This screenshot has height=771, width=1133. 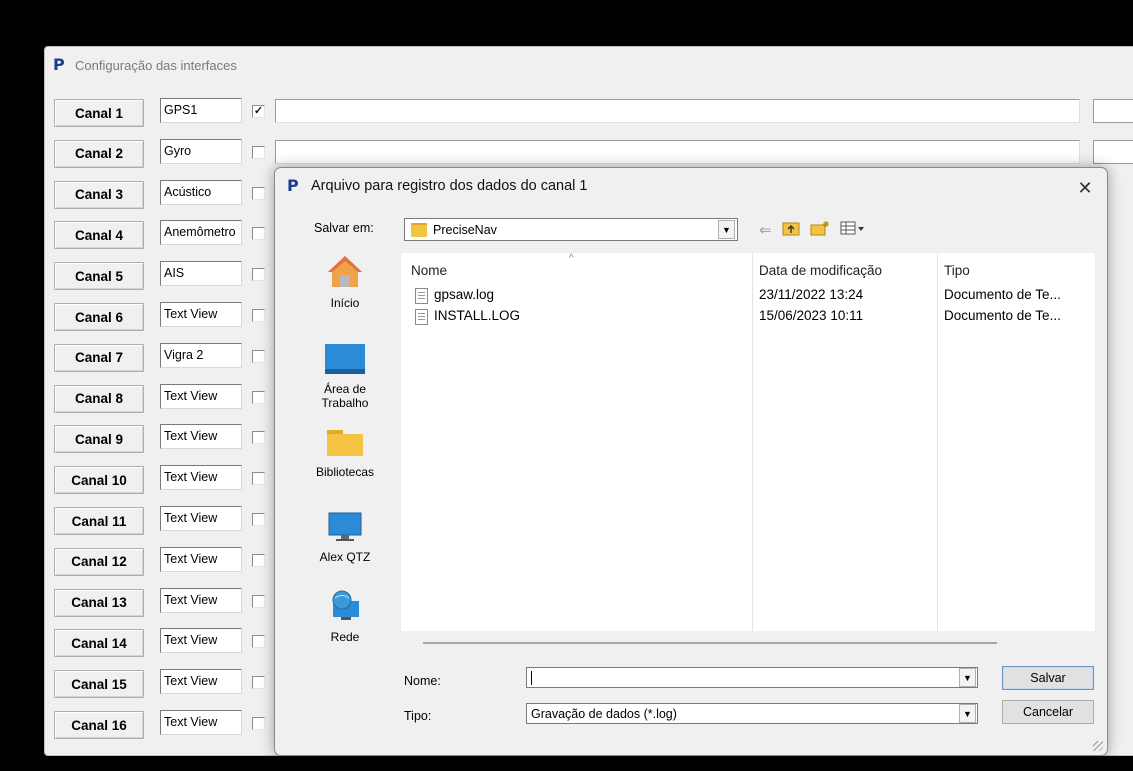 What do you see at coordinates (752, 677) in the screenshot?
I see `filename-input: ▼` at bounding box center [752, 677].